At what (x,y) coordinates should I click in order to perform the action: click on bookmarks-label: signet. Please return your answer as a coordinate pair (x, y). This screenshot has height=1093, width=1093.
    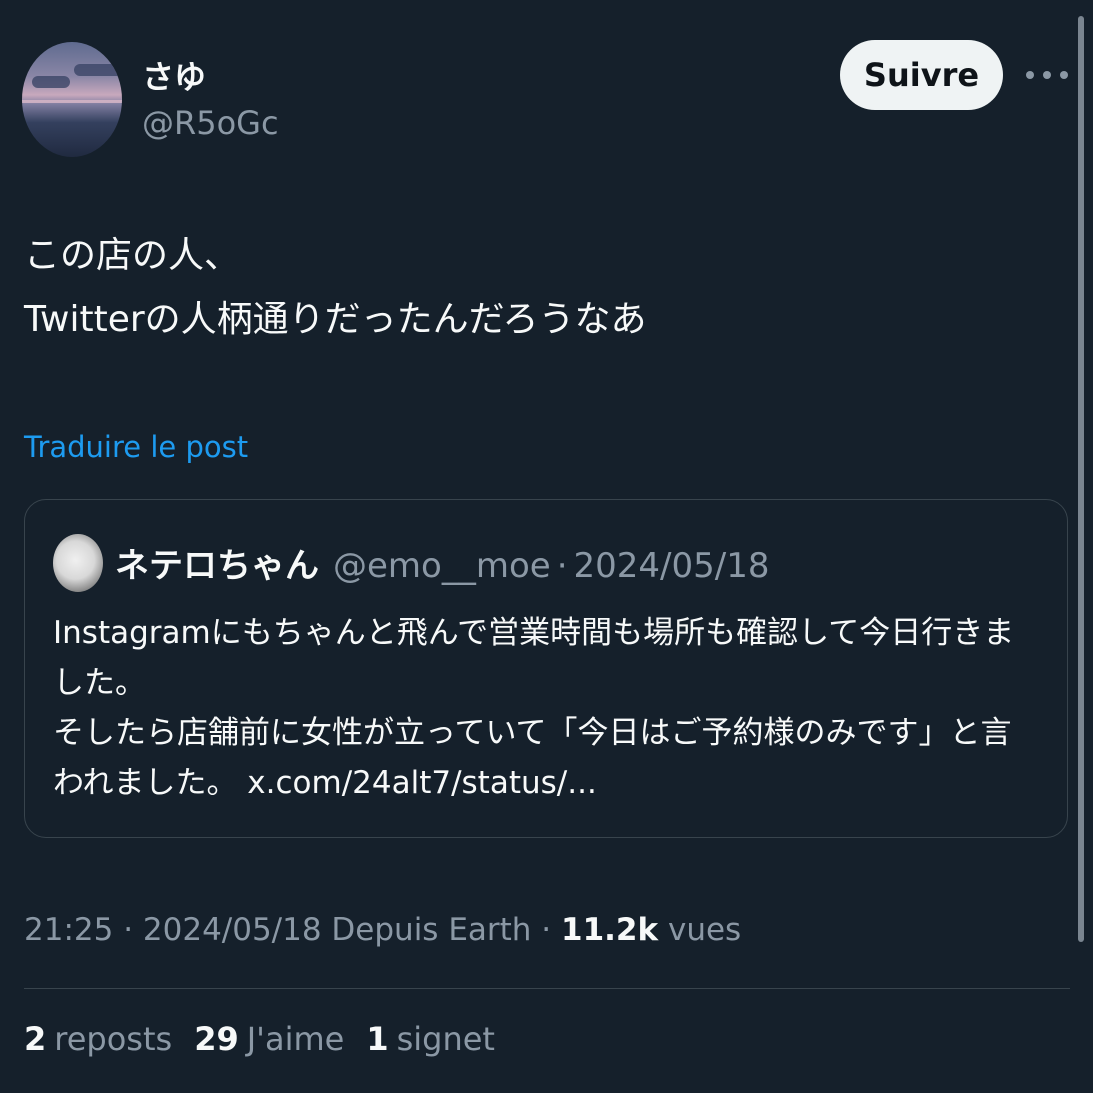
    Looking at the image, I should click on (445, 1039).